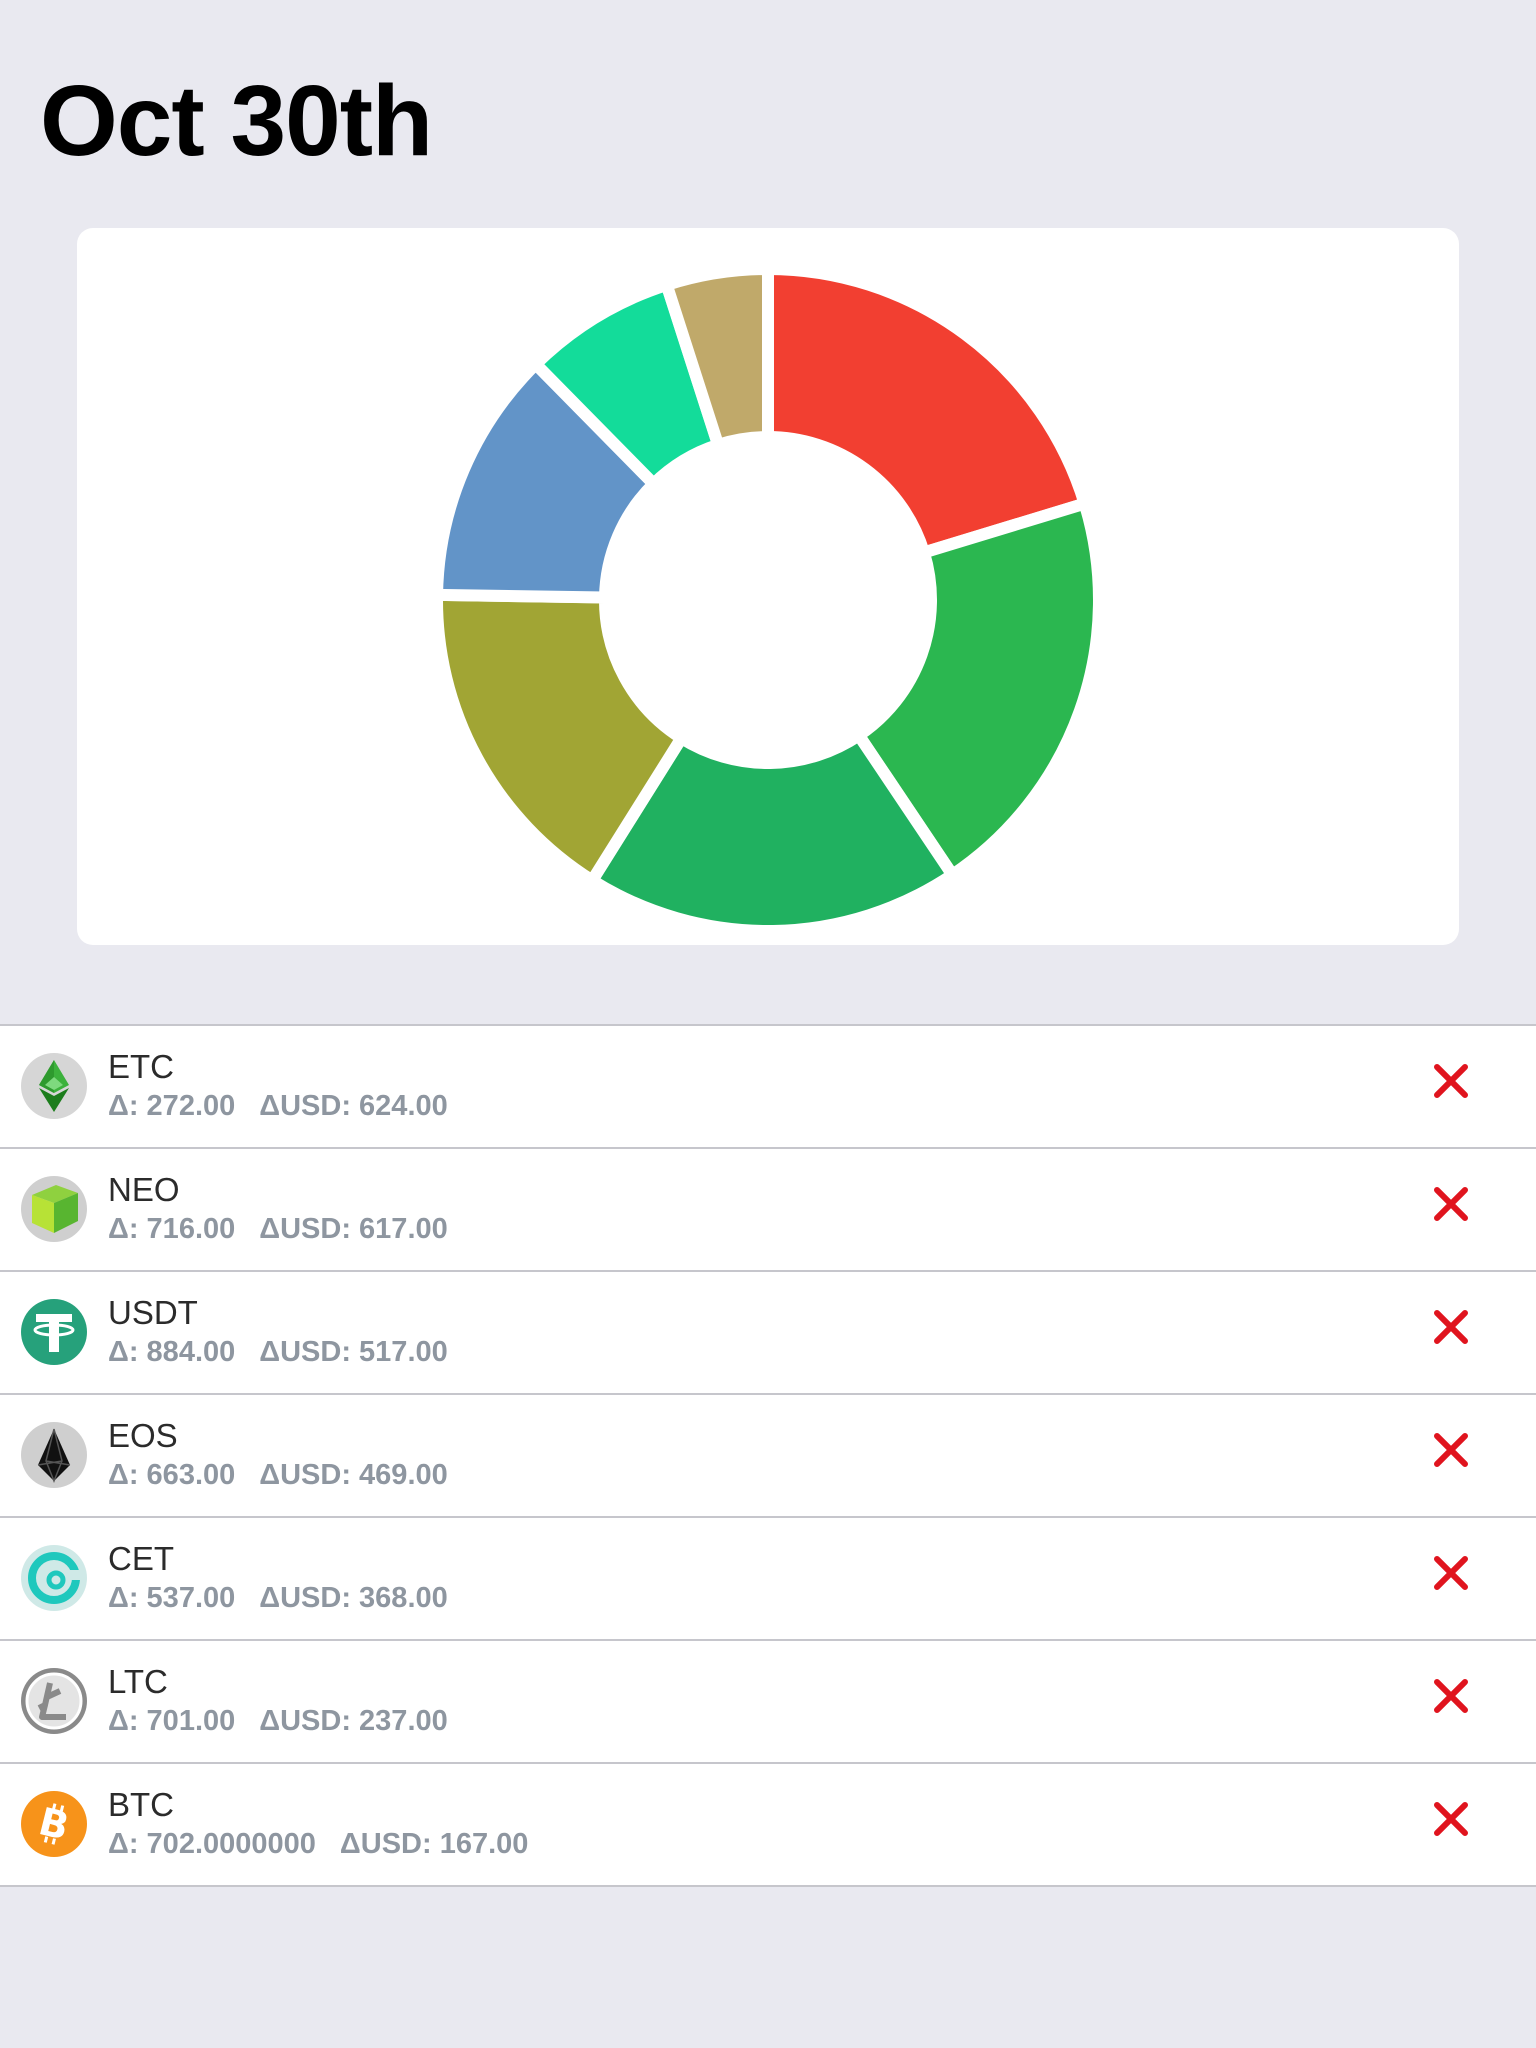  What do you see at coordinates (172, 1106) in the screenshot?
I see `delta-value: Δ: 272.00` at bounding box center [172, 1106].